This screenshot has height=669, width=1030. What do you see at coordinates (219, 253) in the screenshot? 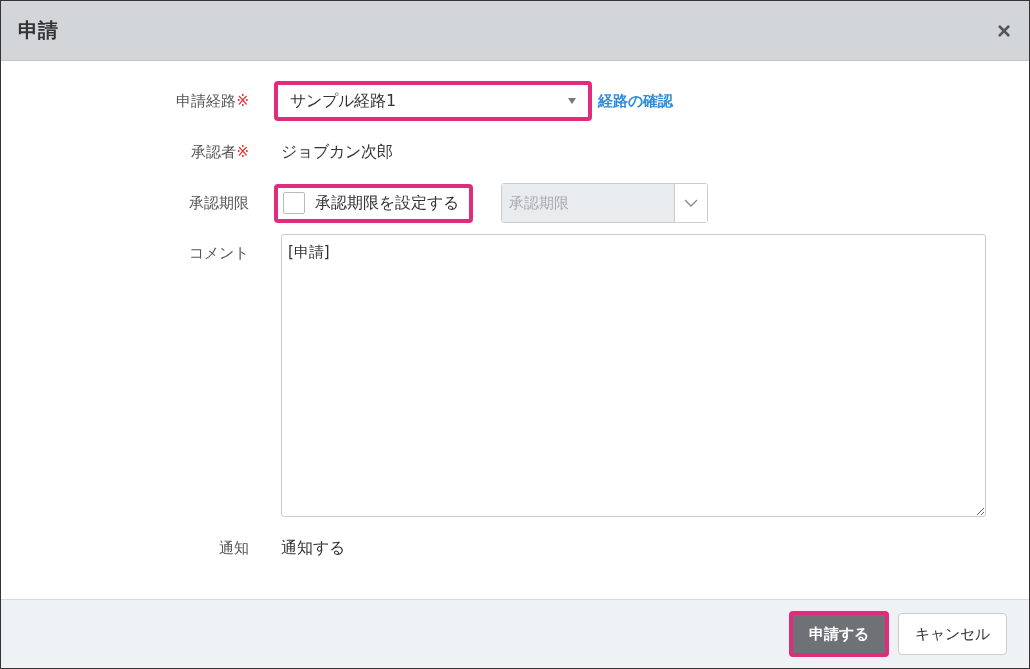
I see `field-label: コメント` at bounding box center [219, 253].